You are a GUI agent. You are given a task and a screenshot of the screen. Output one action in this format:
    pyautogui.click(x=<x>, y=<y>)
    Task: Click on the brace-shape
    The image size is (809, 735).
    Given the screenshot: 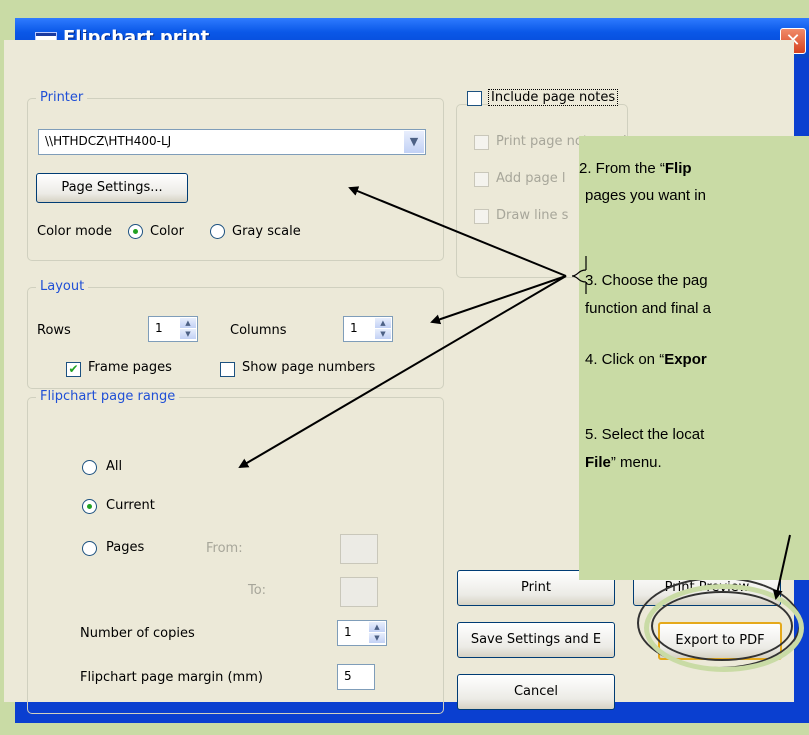 What is the action you would take?
    pyautogui.click(x=579, y=275)
    